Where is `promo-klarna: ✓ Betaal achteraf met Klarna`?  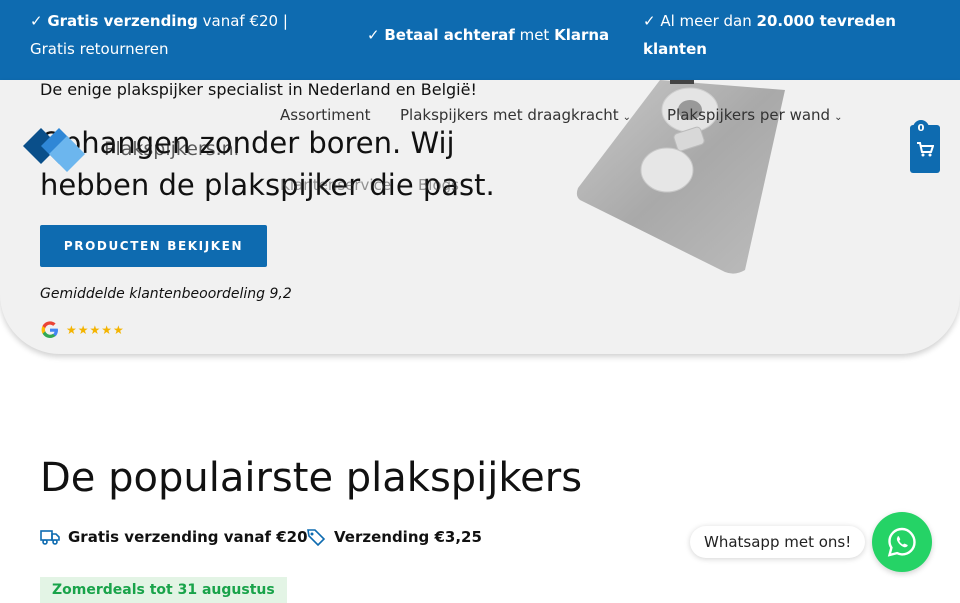 promo-klarna: ✓ Betaal achteraf met Klarna is located at coordinates (497, 35).